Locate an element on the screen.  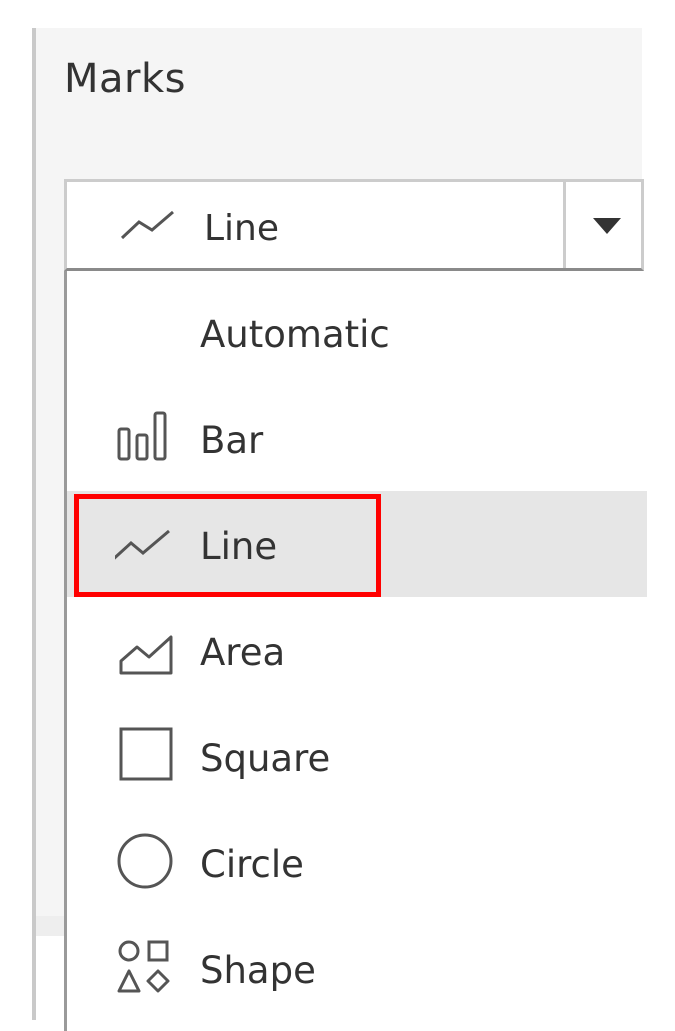
shape-mark-icon is located at coordinates (143, 966).